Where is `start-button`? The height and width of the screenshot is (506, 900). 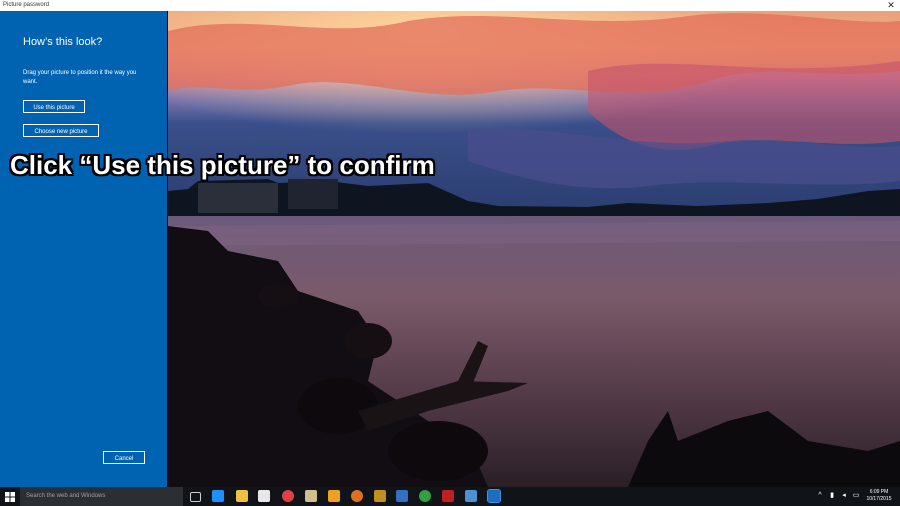
start-button is located at coordinates (10, 496).